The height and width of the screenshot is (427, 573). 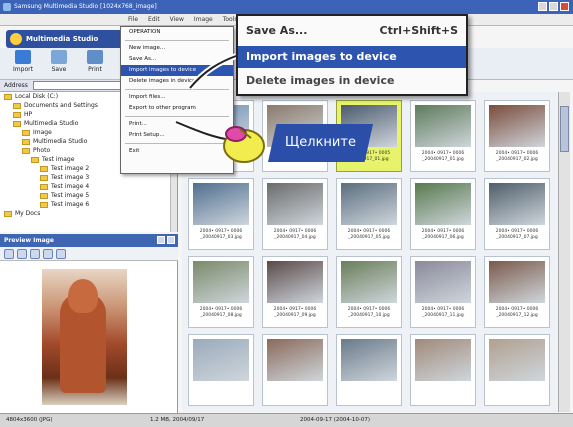 I want to click on thumbnail-item: 2004• 0917• 0006 _20040917_04.jpg, so click(x=295, y=214).